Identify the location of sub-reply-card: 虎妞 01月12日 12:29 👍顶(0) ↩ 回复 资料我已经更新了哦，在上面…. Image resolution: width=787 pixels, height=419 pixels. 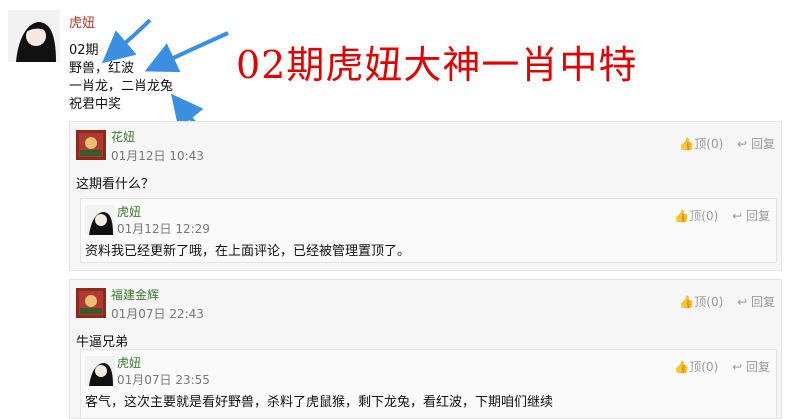
(428, 230).